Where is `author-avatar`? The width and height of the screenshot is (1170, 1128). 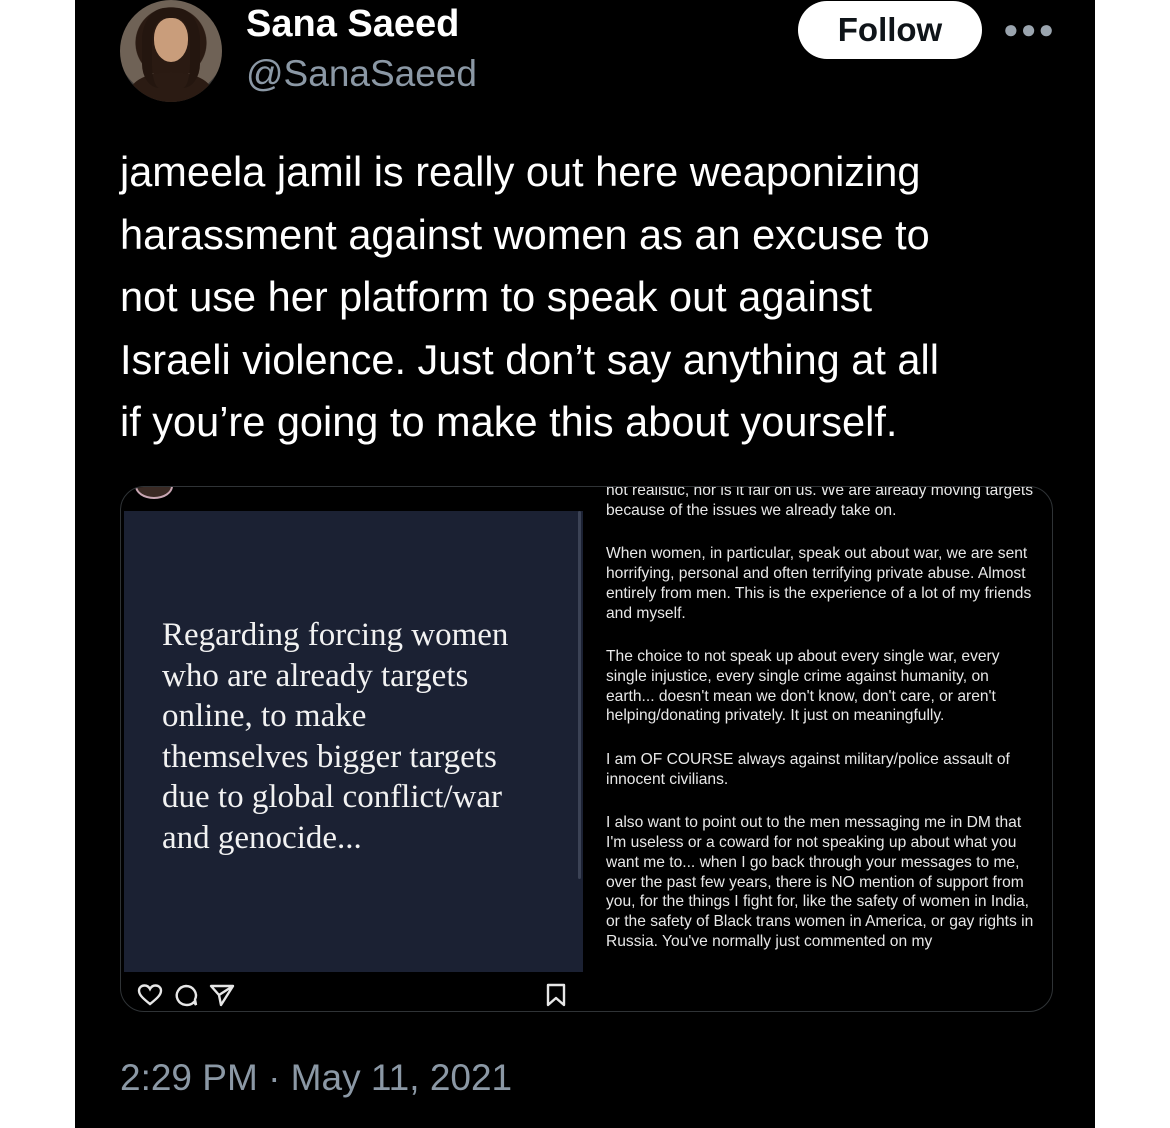
author-avatar is located at coordinates (171, 51).